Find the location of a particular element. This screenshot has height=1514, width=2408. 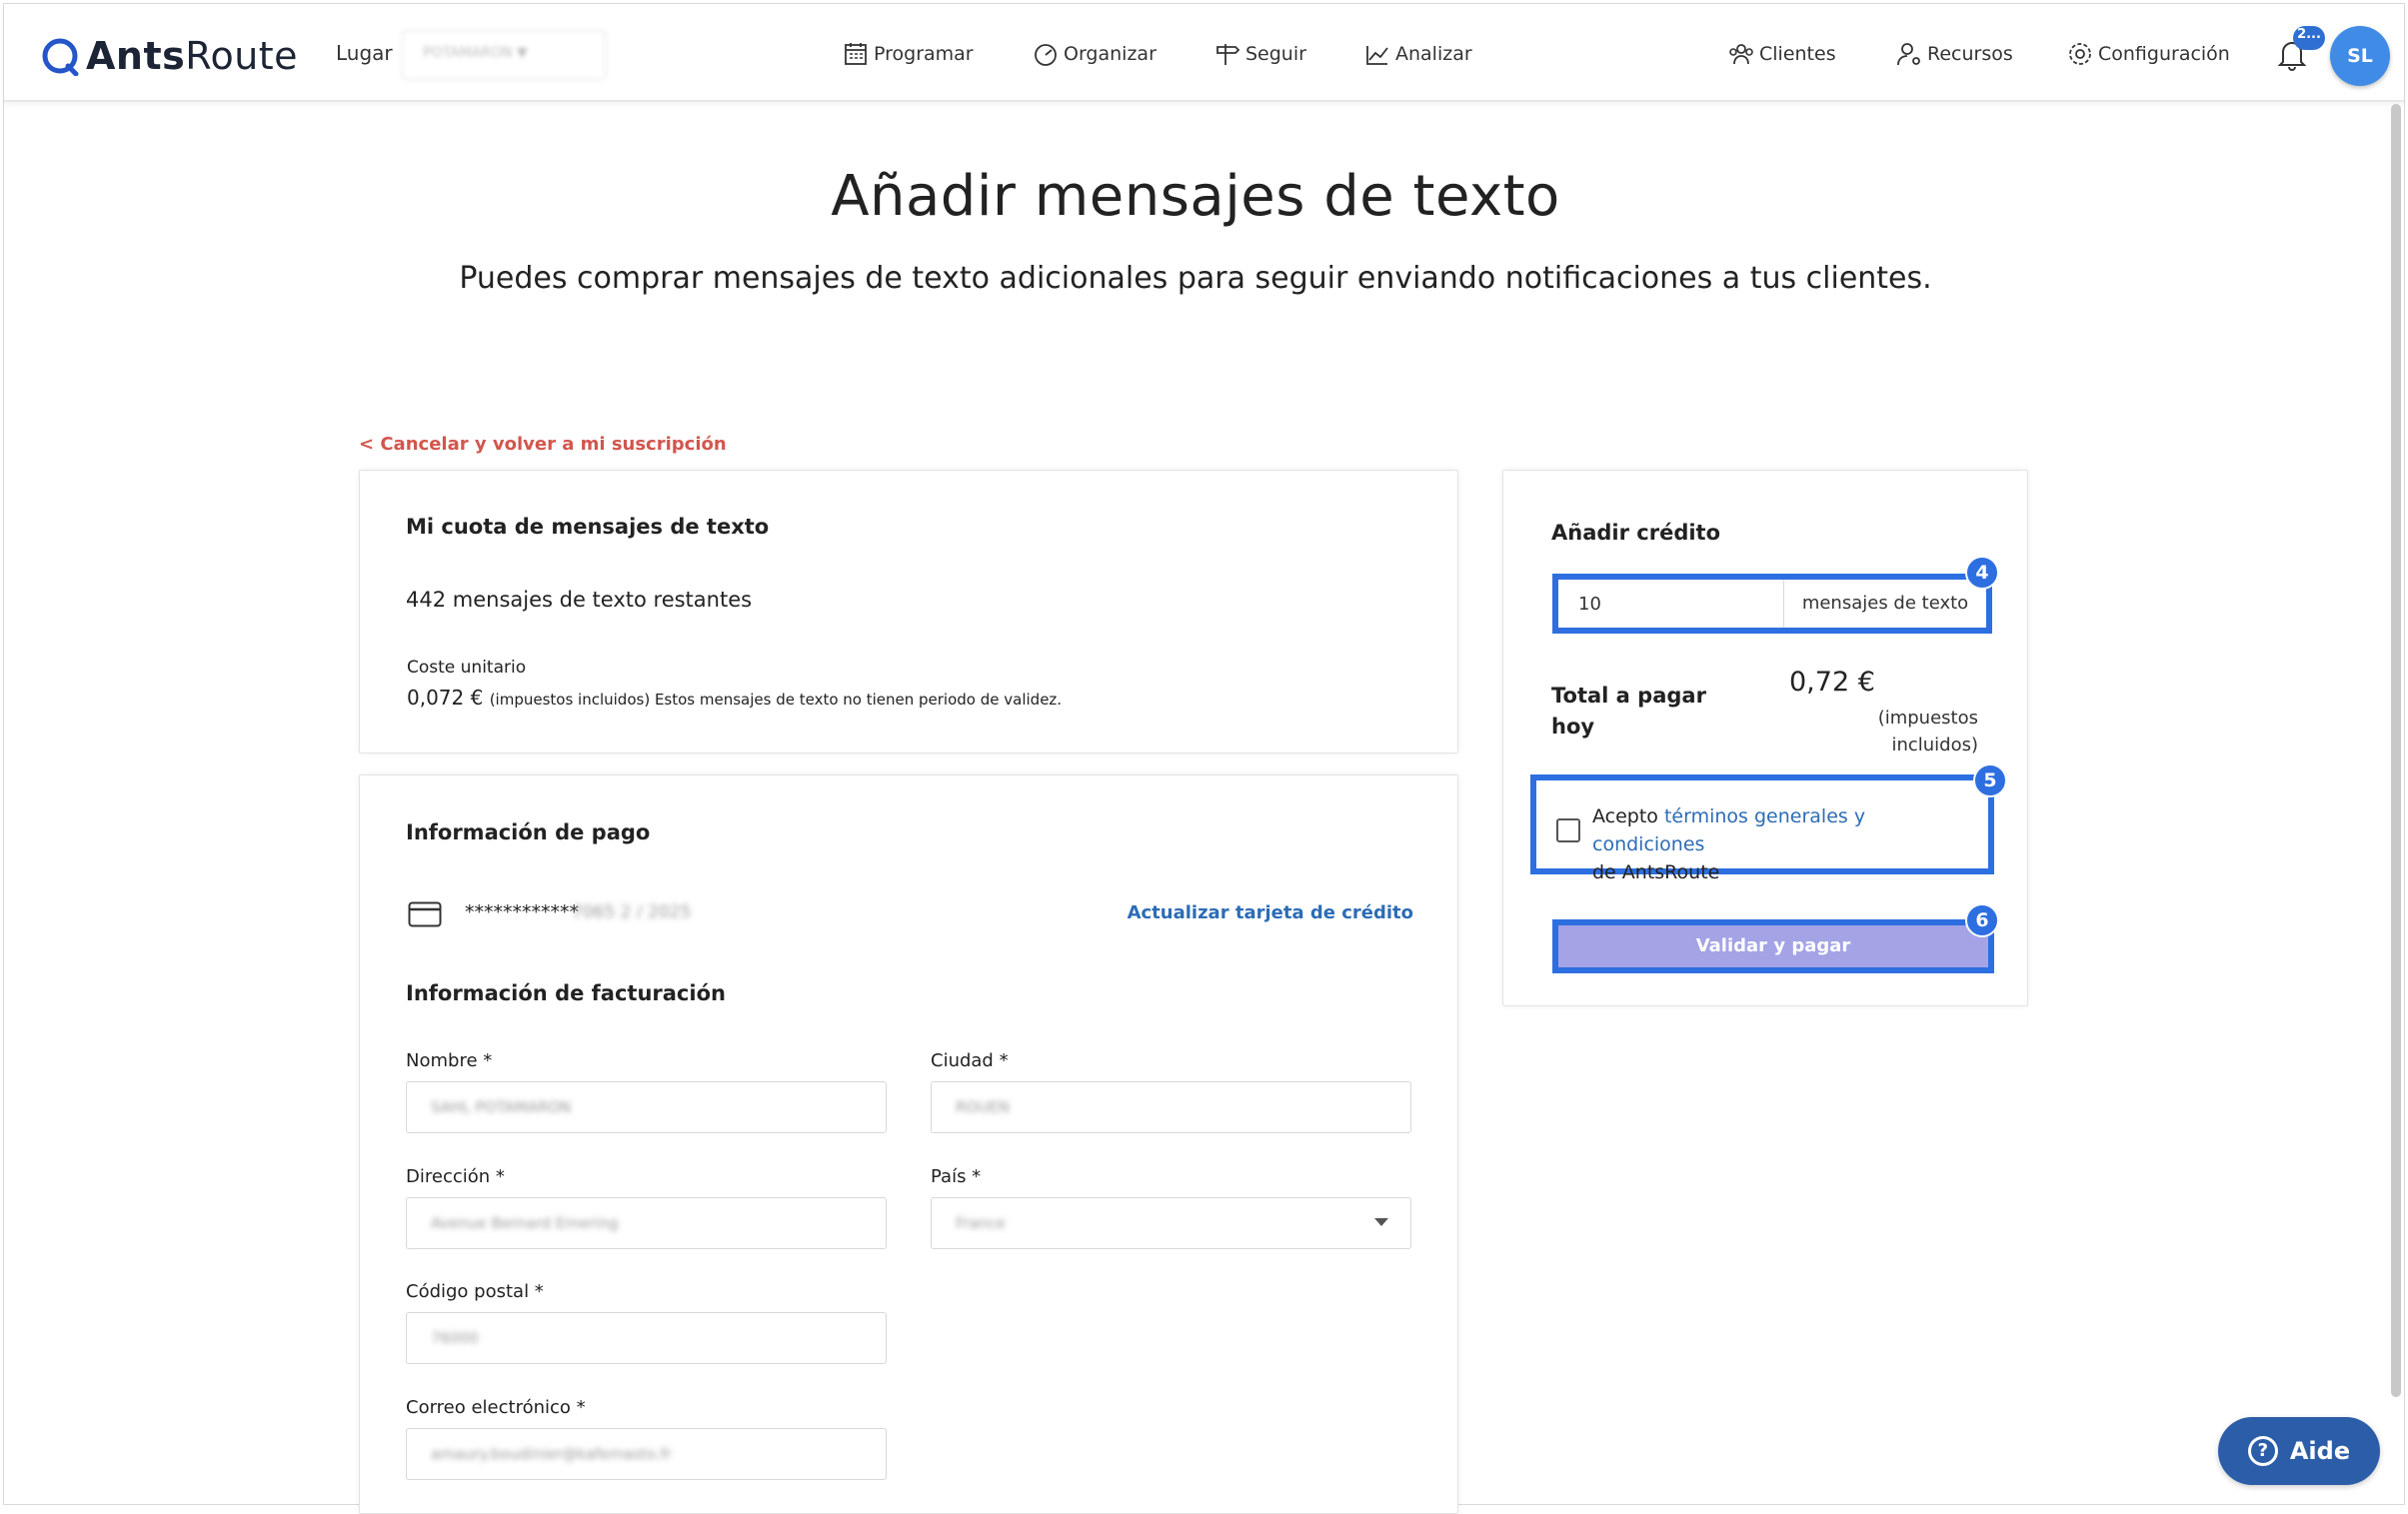

ciudad-label: Ciudad * is located at coordinates (970, 1061).